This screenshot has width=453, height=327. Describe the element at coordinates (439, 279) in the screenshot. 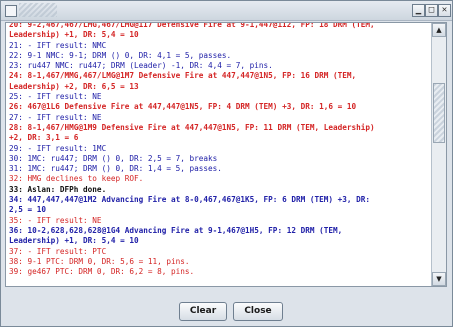

I see `scroll-down-arrow: ▼` at that location.